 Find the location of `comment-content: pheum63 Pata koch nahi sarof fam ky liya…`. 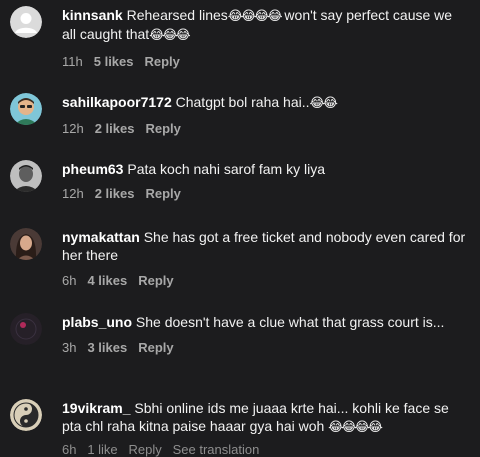

comment-content: pheum63 Pata koch nahi sarof fam ky liya… is located at coordinates (264, 181).